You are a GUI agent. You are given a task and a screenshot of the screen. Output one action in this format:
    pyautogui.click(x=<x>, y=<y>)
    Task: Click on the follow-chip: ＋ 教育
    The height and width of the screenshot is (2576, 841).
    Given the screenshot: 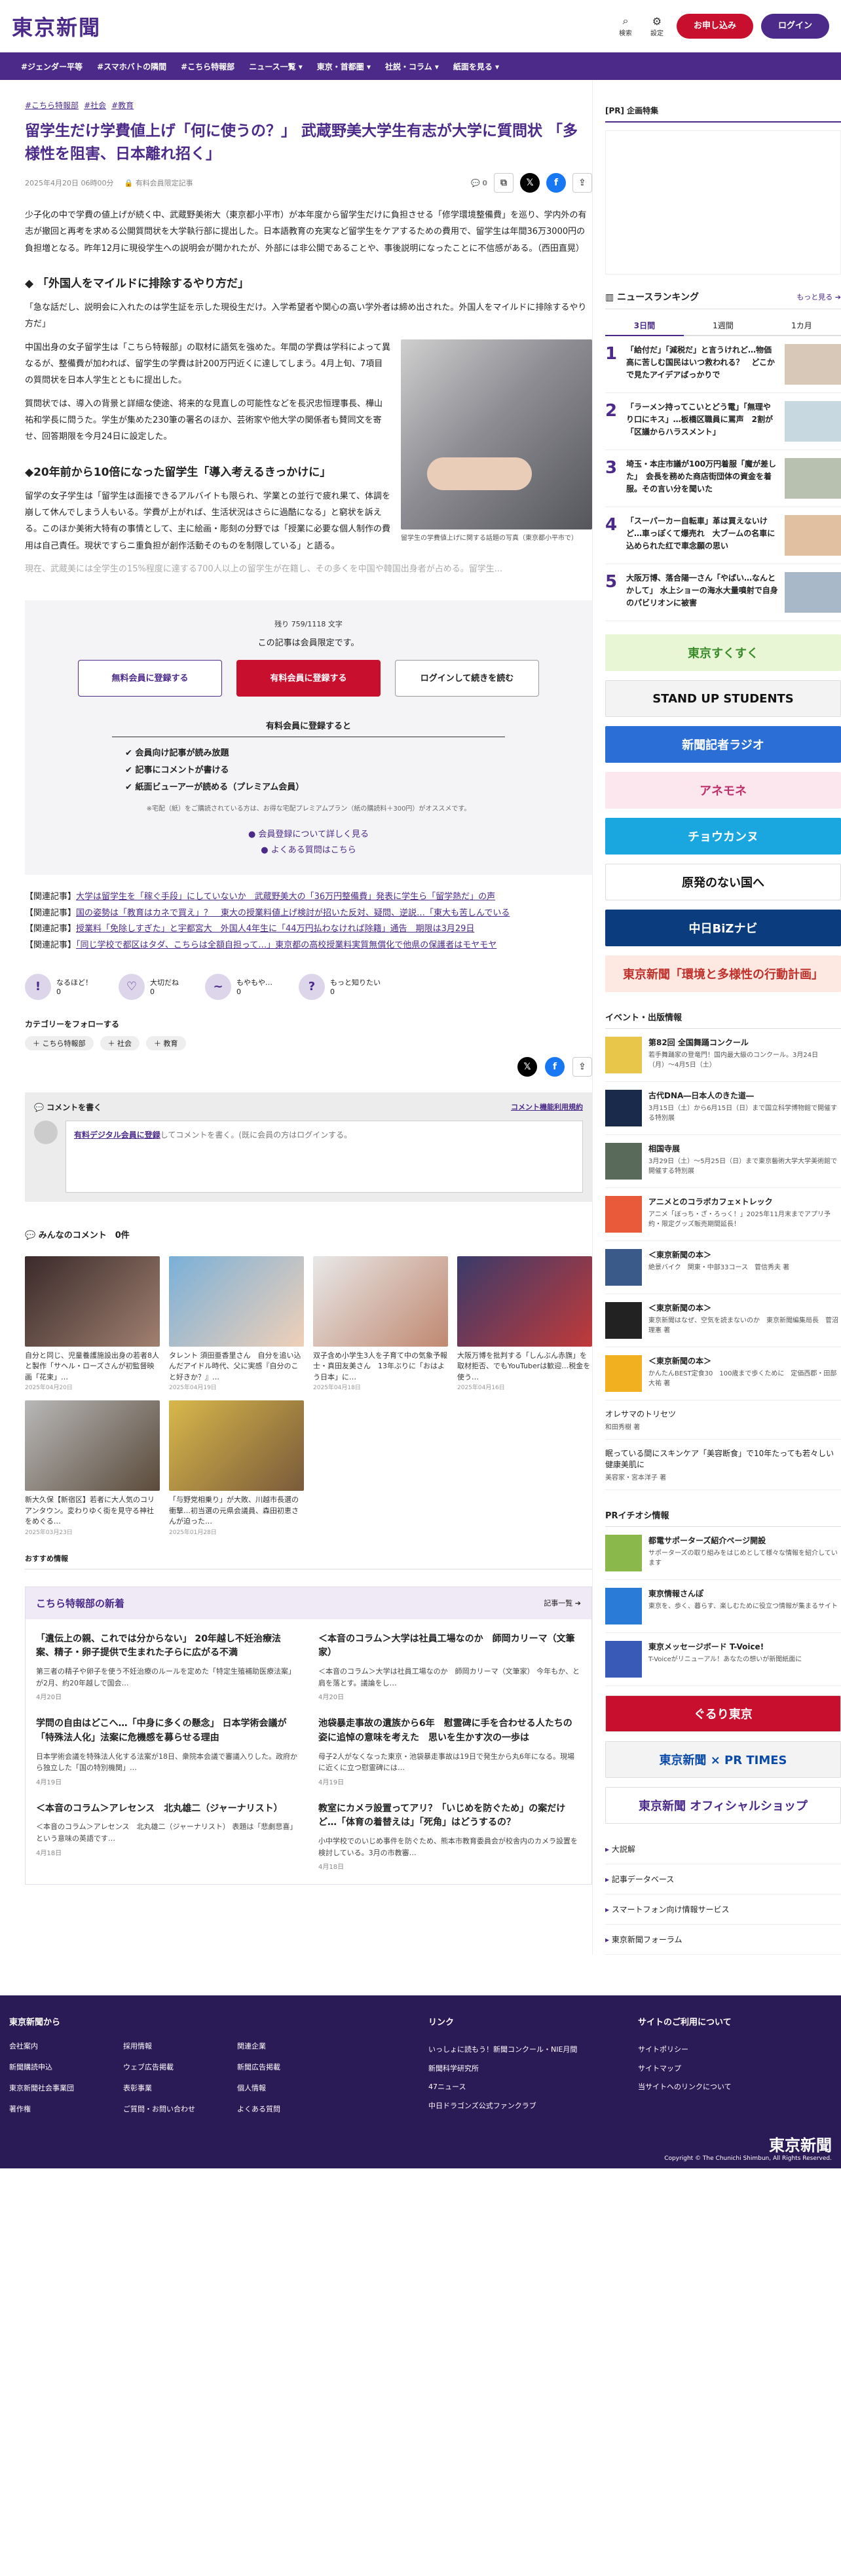 What is the action you would take?
    pyautogui.click(x=166, y=1042)
    